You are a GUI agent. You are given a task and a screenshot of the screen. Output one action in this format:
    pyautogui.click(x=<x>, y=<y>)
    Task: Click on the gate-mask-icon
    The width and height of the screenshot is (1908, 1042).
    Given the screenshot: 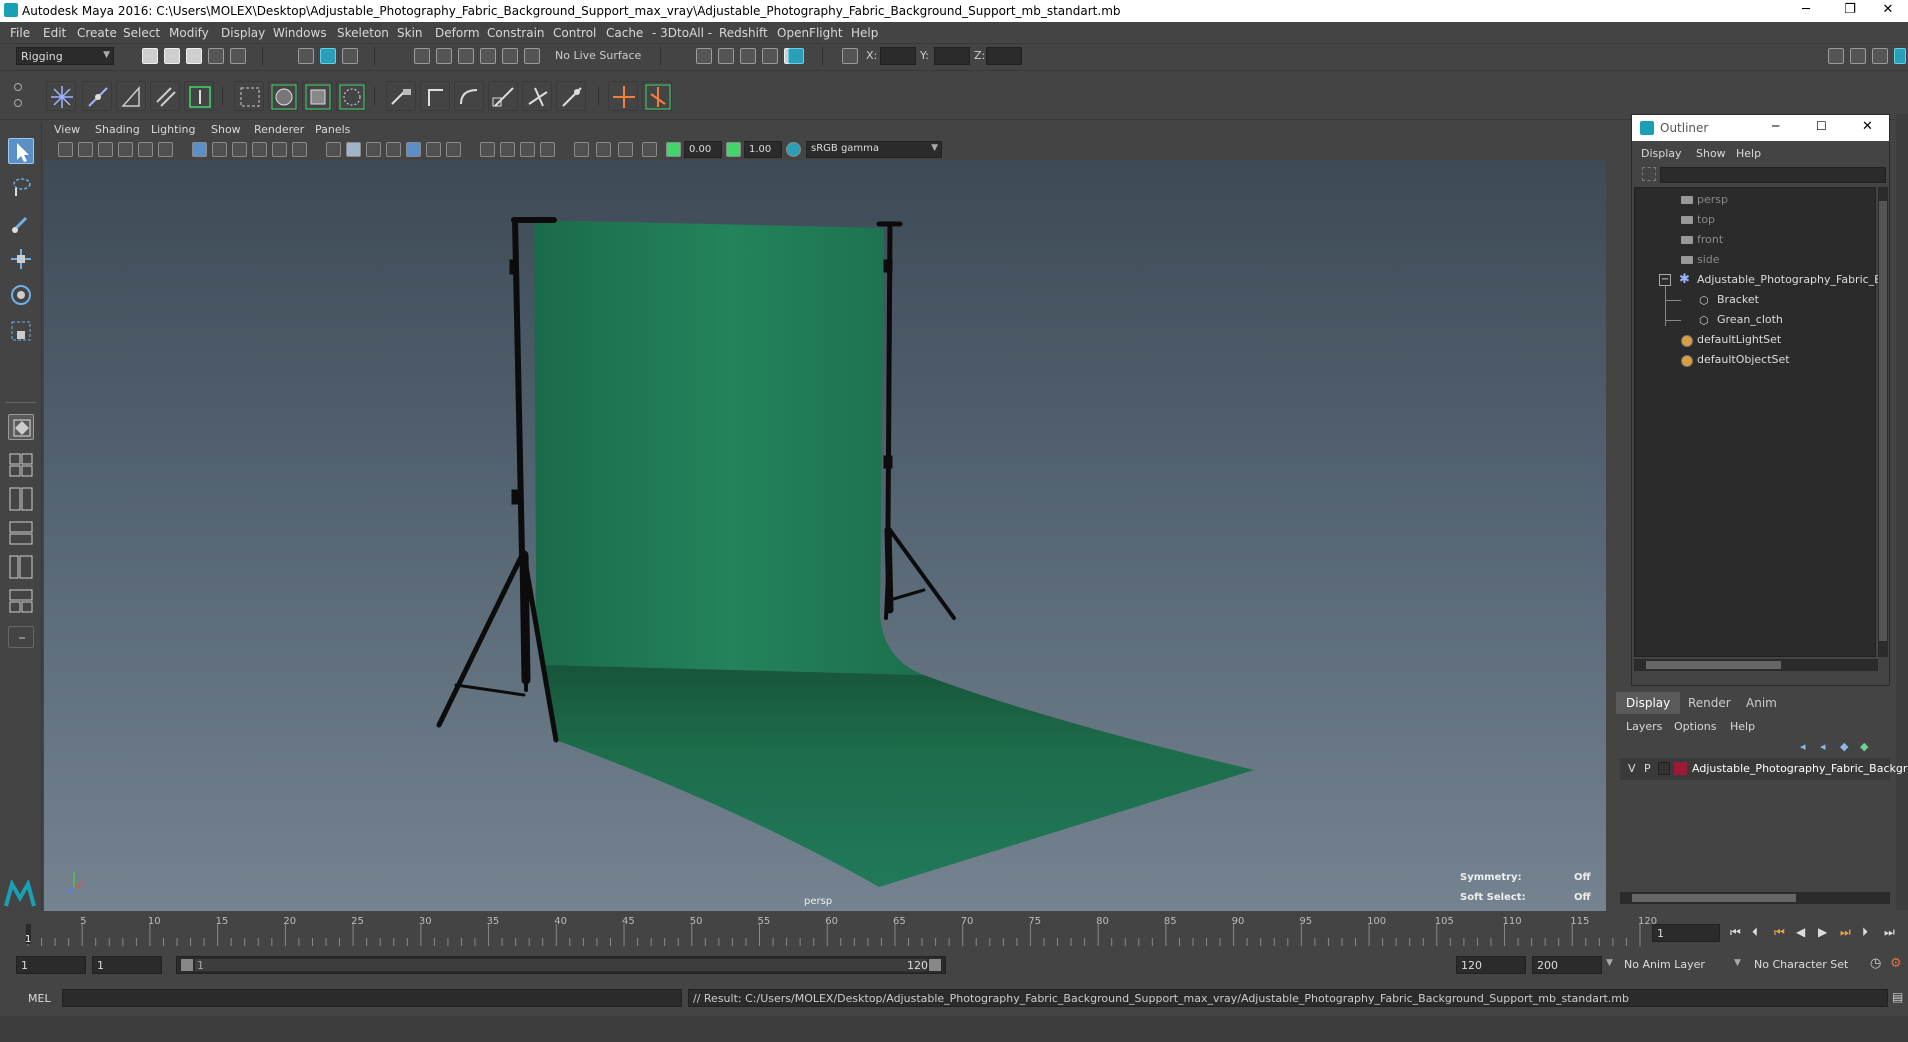 What is the action you would take?
    pyautogui.click(x=259, y=149)
    